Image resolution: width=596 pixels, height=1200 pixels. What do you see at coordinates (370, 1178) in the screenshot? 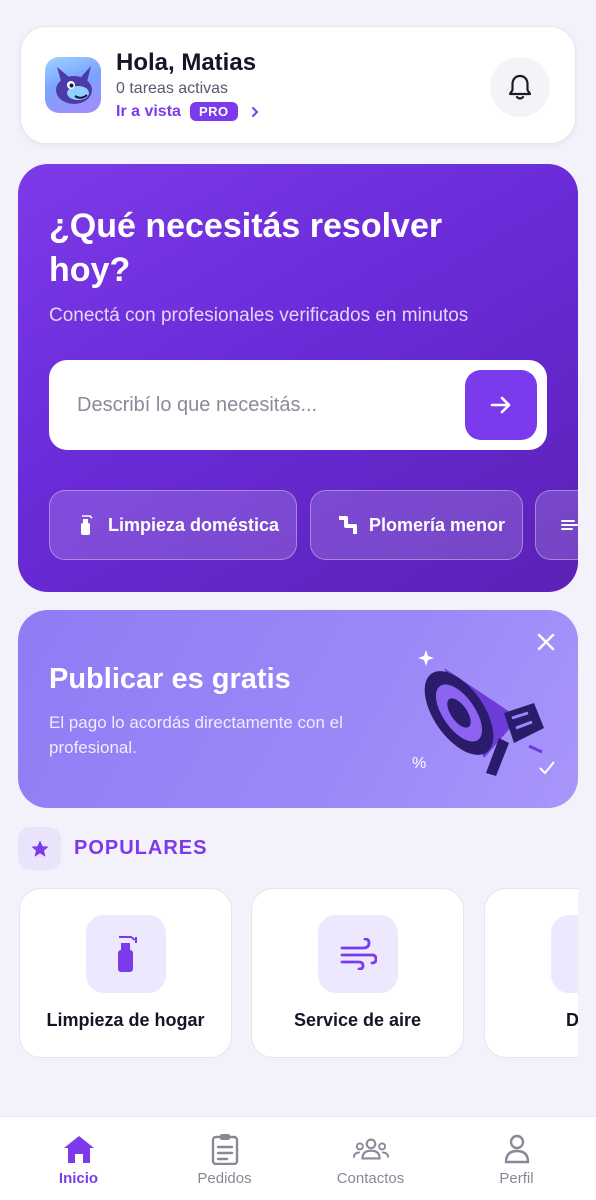
I see `nav-label: Contactos` at bounding box center [370, 1178].